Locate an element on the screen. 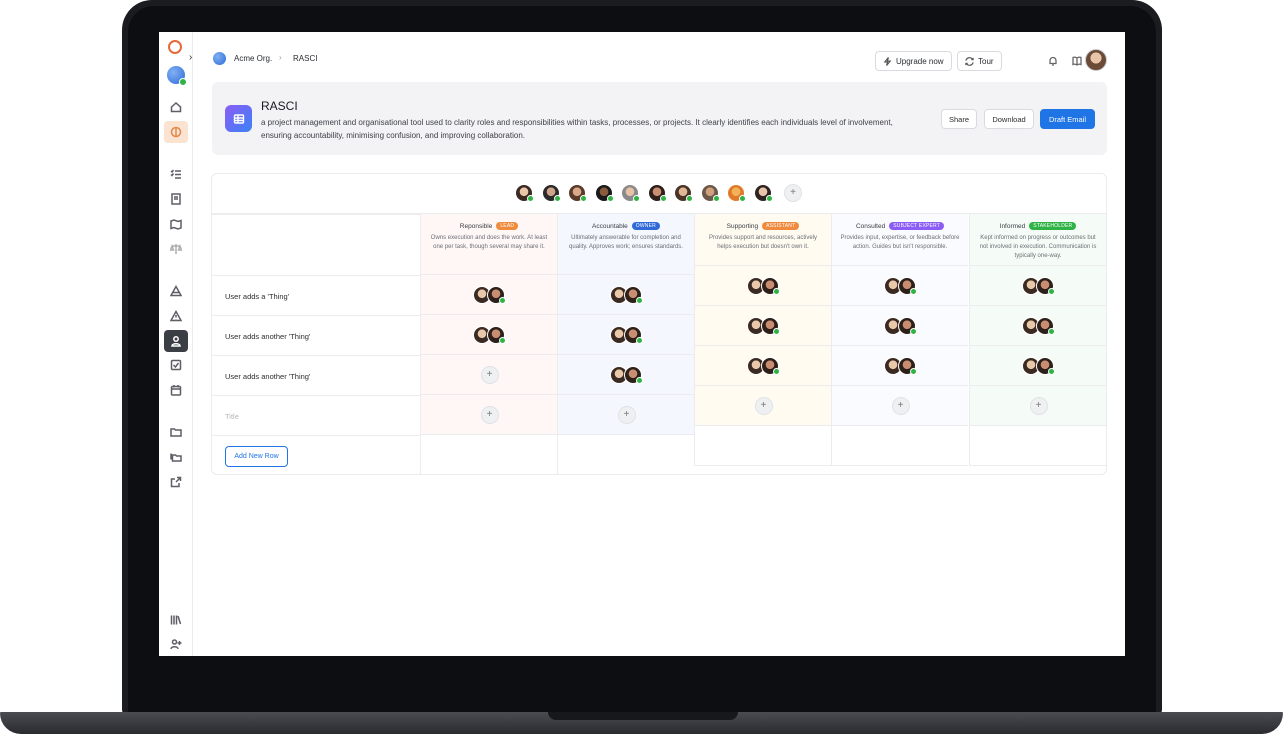 The width and height of the screenshot is (1283, 734). breadcrumb-org: Acme Org. is located at coordinates (253, 58).